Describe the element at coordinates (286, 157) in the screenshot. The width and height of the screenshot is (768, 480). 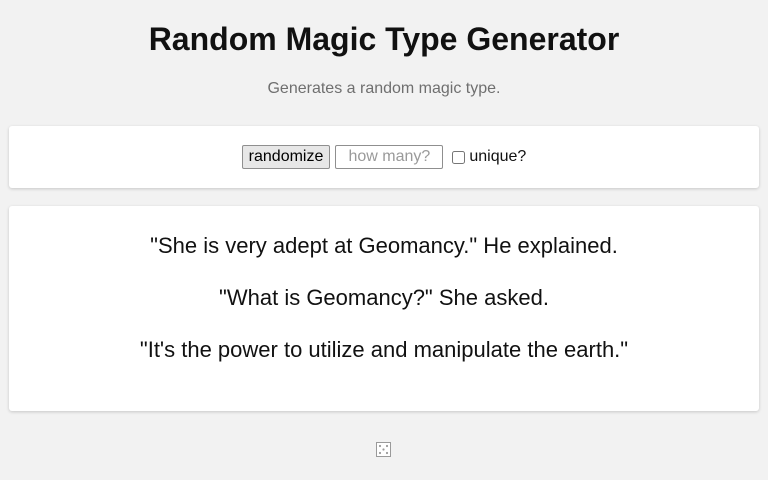
I see `randomize-button: randomize` at that location.